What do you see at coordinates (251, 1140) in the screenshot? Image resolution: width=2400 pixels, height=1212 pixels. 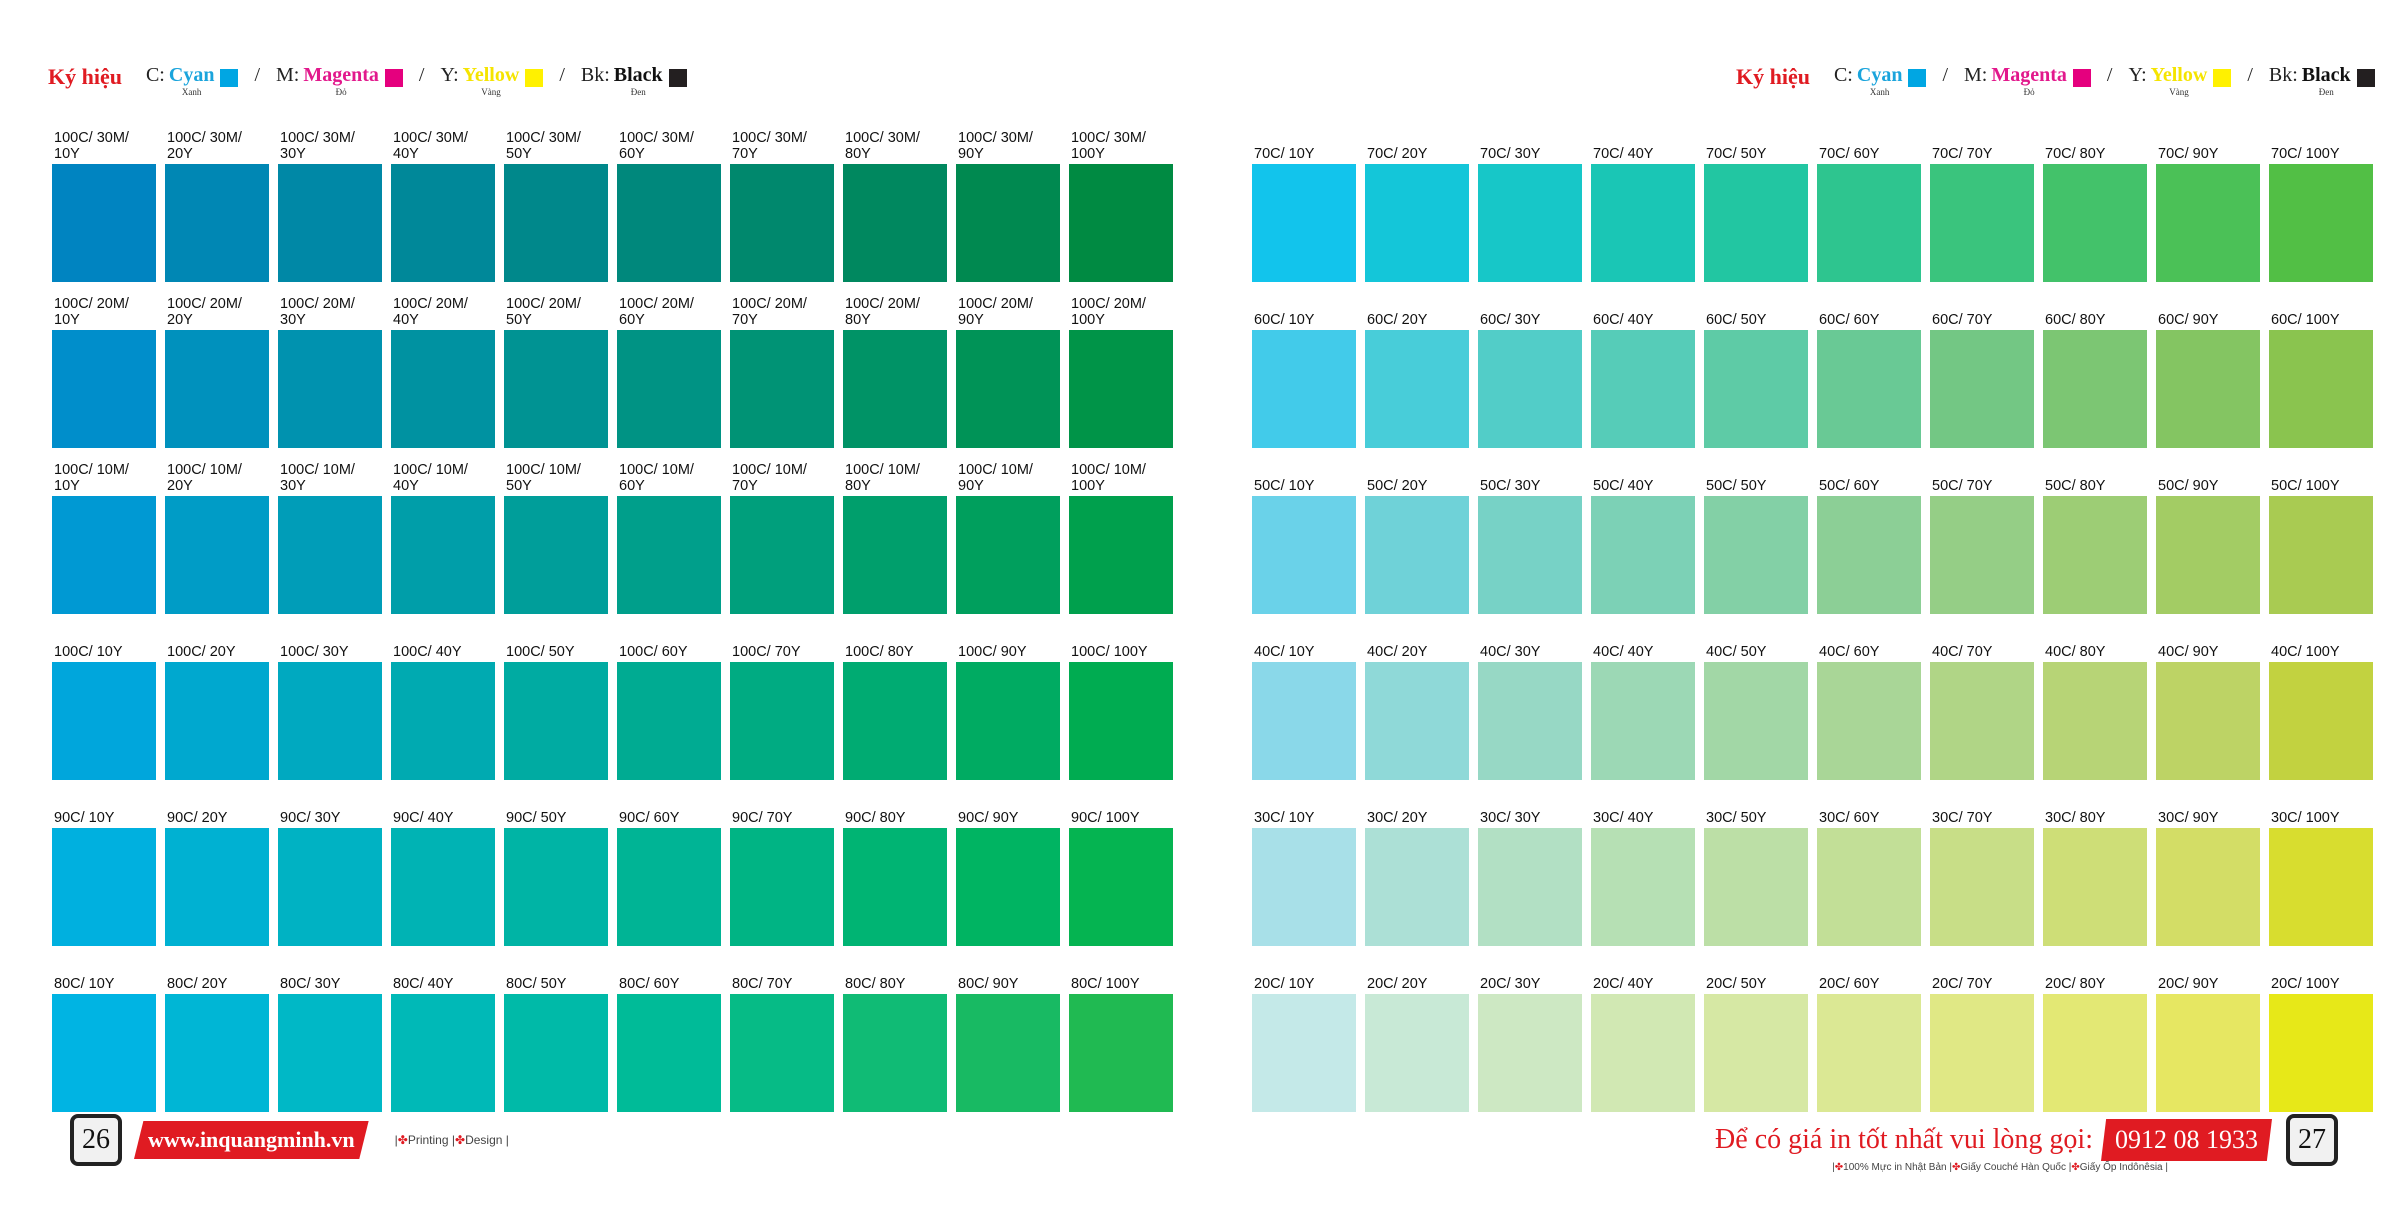 I see `website-link: www.inquangminh.vn` at bounding box center [251, 1140].